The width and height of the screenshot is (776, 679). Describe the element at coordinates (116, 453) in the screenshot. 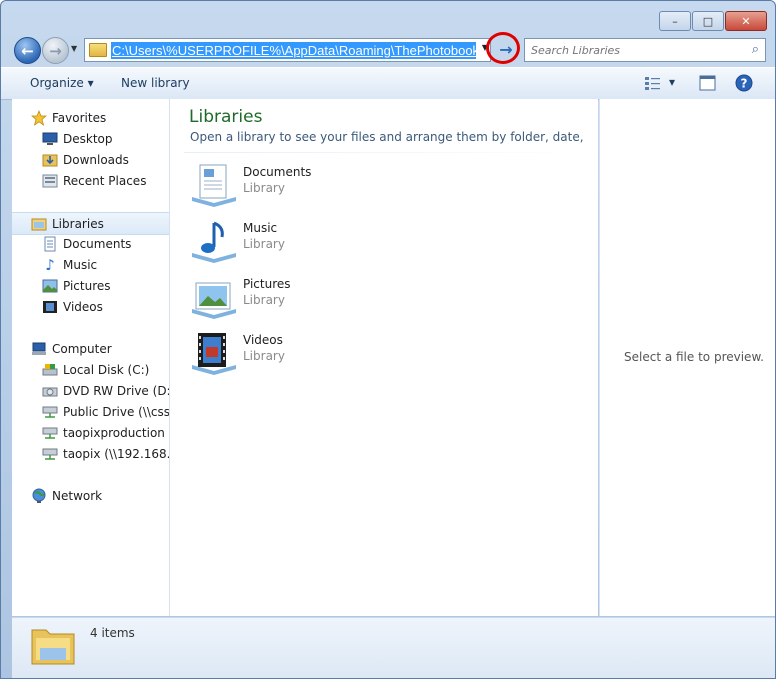

I see `nav-item-label: taopix (\\192.168.0.7` at that location.